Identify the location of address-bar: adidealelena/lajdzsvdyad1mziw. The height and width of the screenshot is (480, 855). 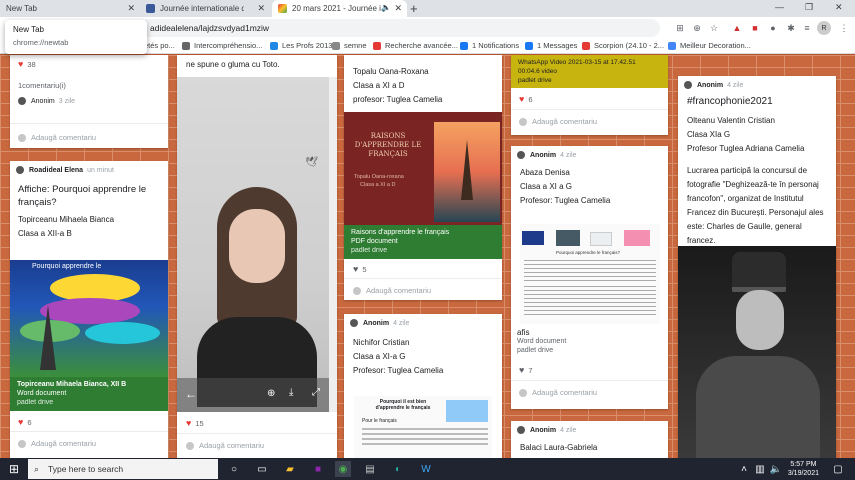
(400, 28).